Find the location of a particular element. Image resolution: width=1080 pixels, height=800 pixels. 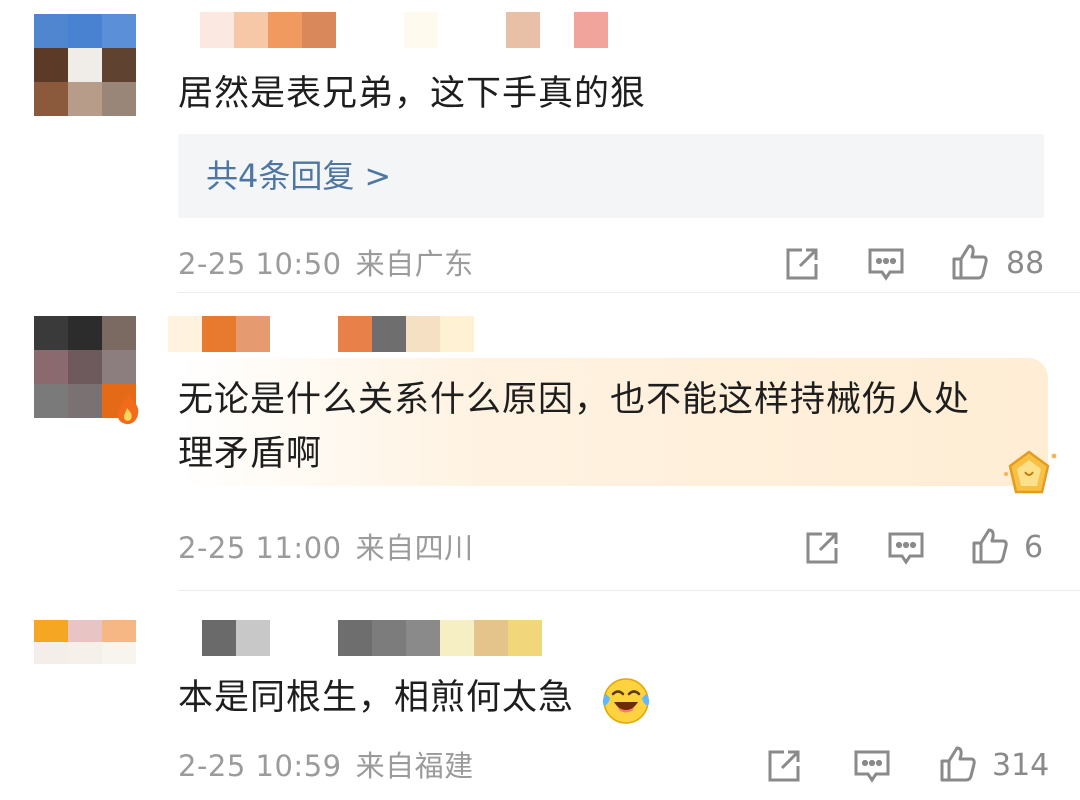

comment-time: 2-25 10:50 is located at coordinates (260, 264).